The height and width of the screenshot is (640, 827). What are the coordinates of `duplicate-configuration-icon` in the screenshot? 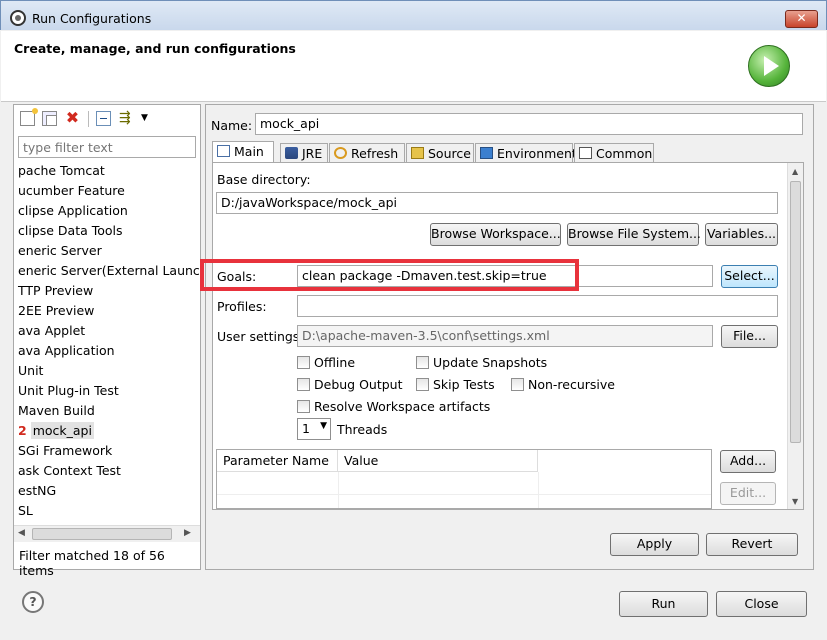 It's located at (49, 118).